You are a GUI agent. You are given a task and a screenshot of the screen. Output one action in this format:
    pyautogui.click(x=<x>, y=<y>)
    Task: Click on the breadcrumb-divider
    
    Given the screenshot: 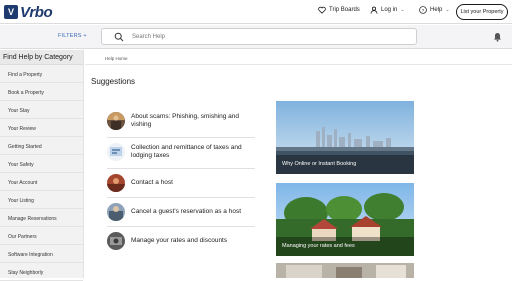 What is the action you would take?
    pyautogui.click(x=298, y=64)
    